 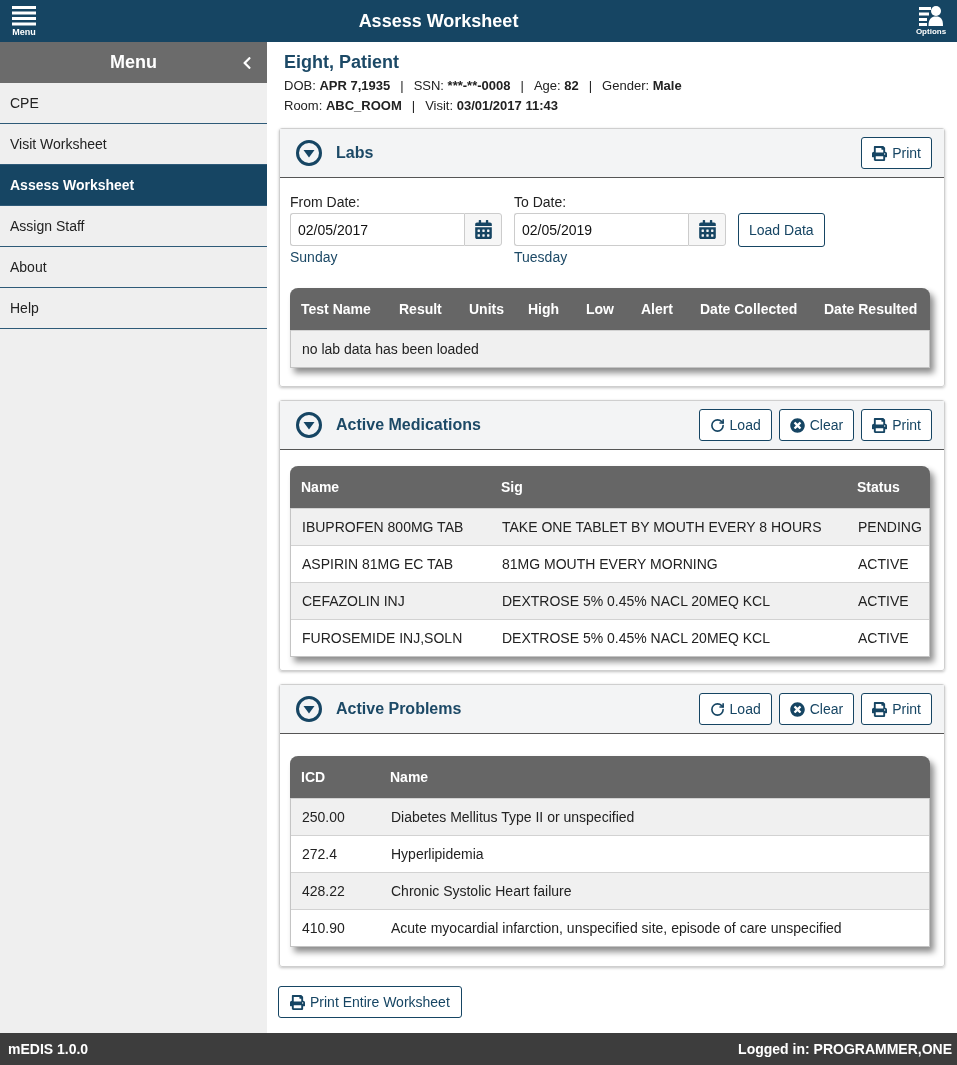 What do you see at coordinates (313, 777) in the screenshot?
I see `column-header: ICD` at bounding box center [313, 777].